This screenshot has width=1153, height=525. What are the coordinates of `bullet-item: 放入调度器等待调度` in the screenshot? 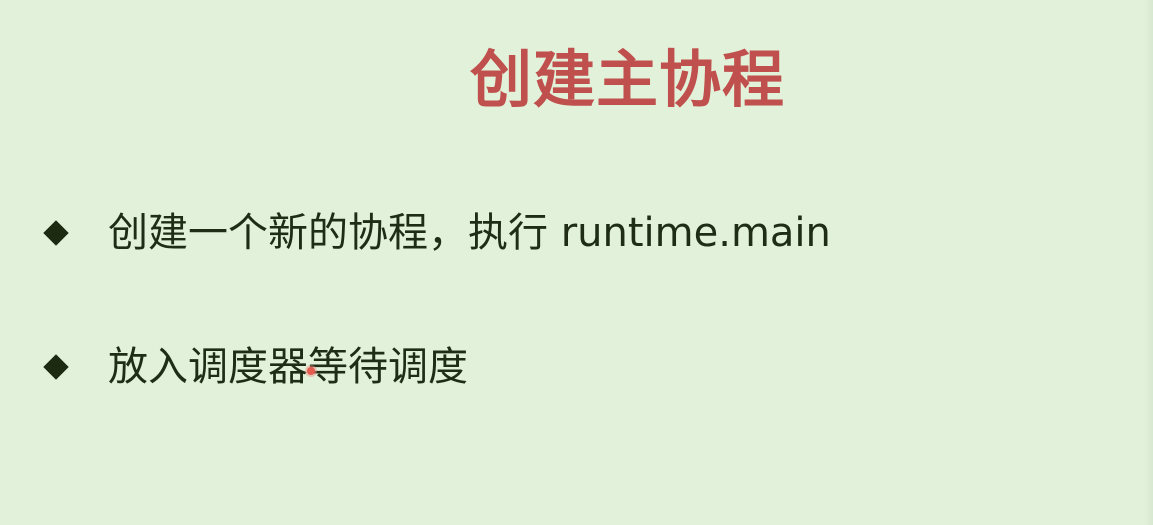 It's located at (488, 367).